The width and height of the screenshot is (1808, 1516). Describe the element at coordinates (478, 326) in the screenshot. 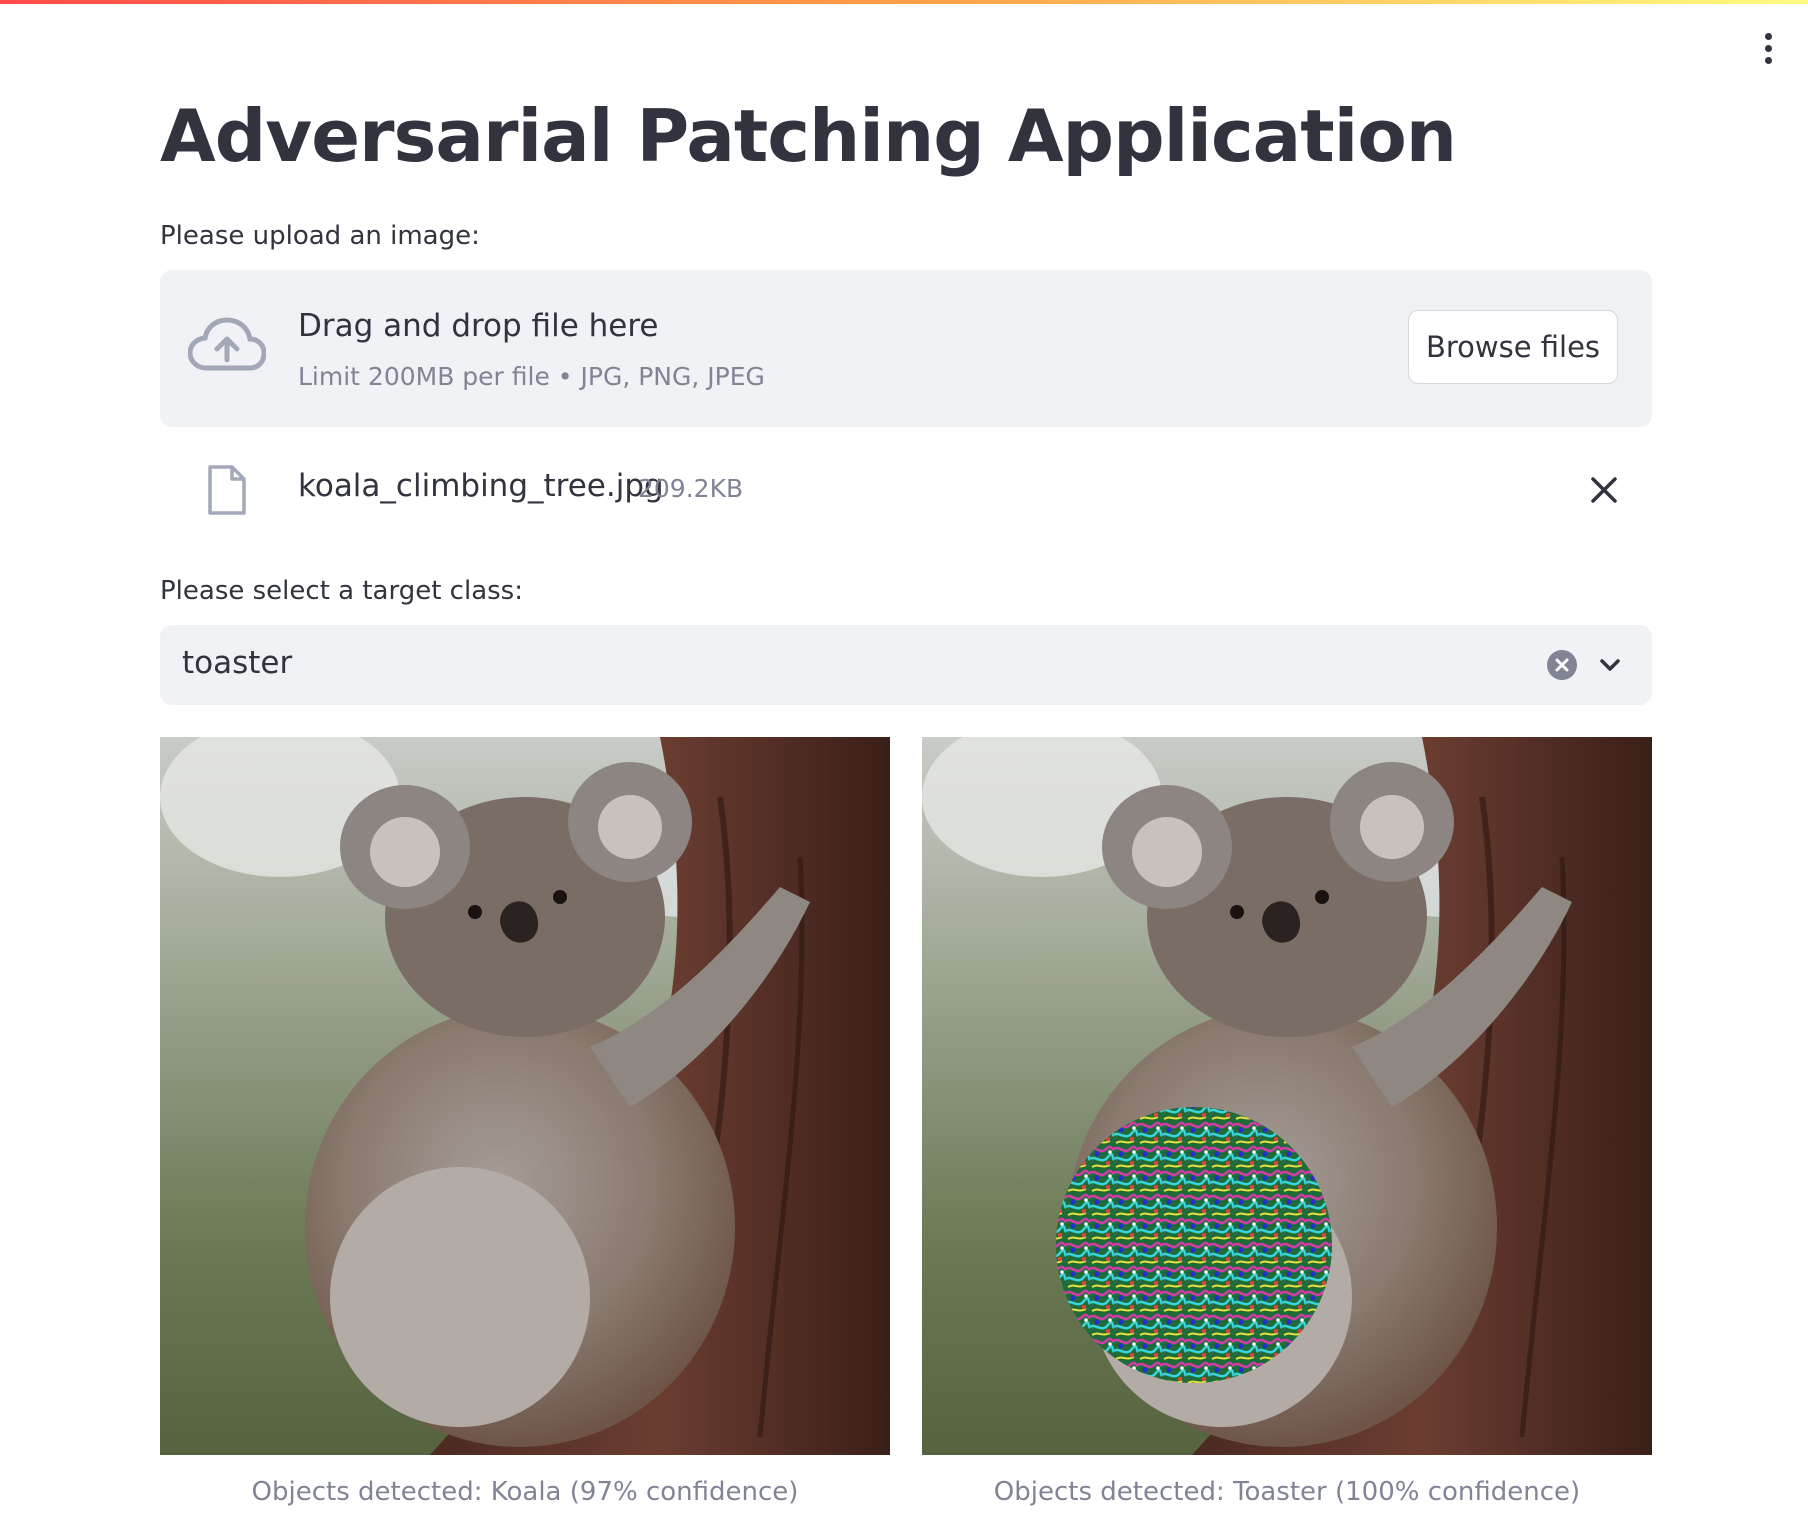

I see `dropzone-title: Drag and drop file here` at that location.